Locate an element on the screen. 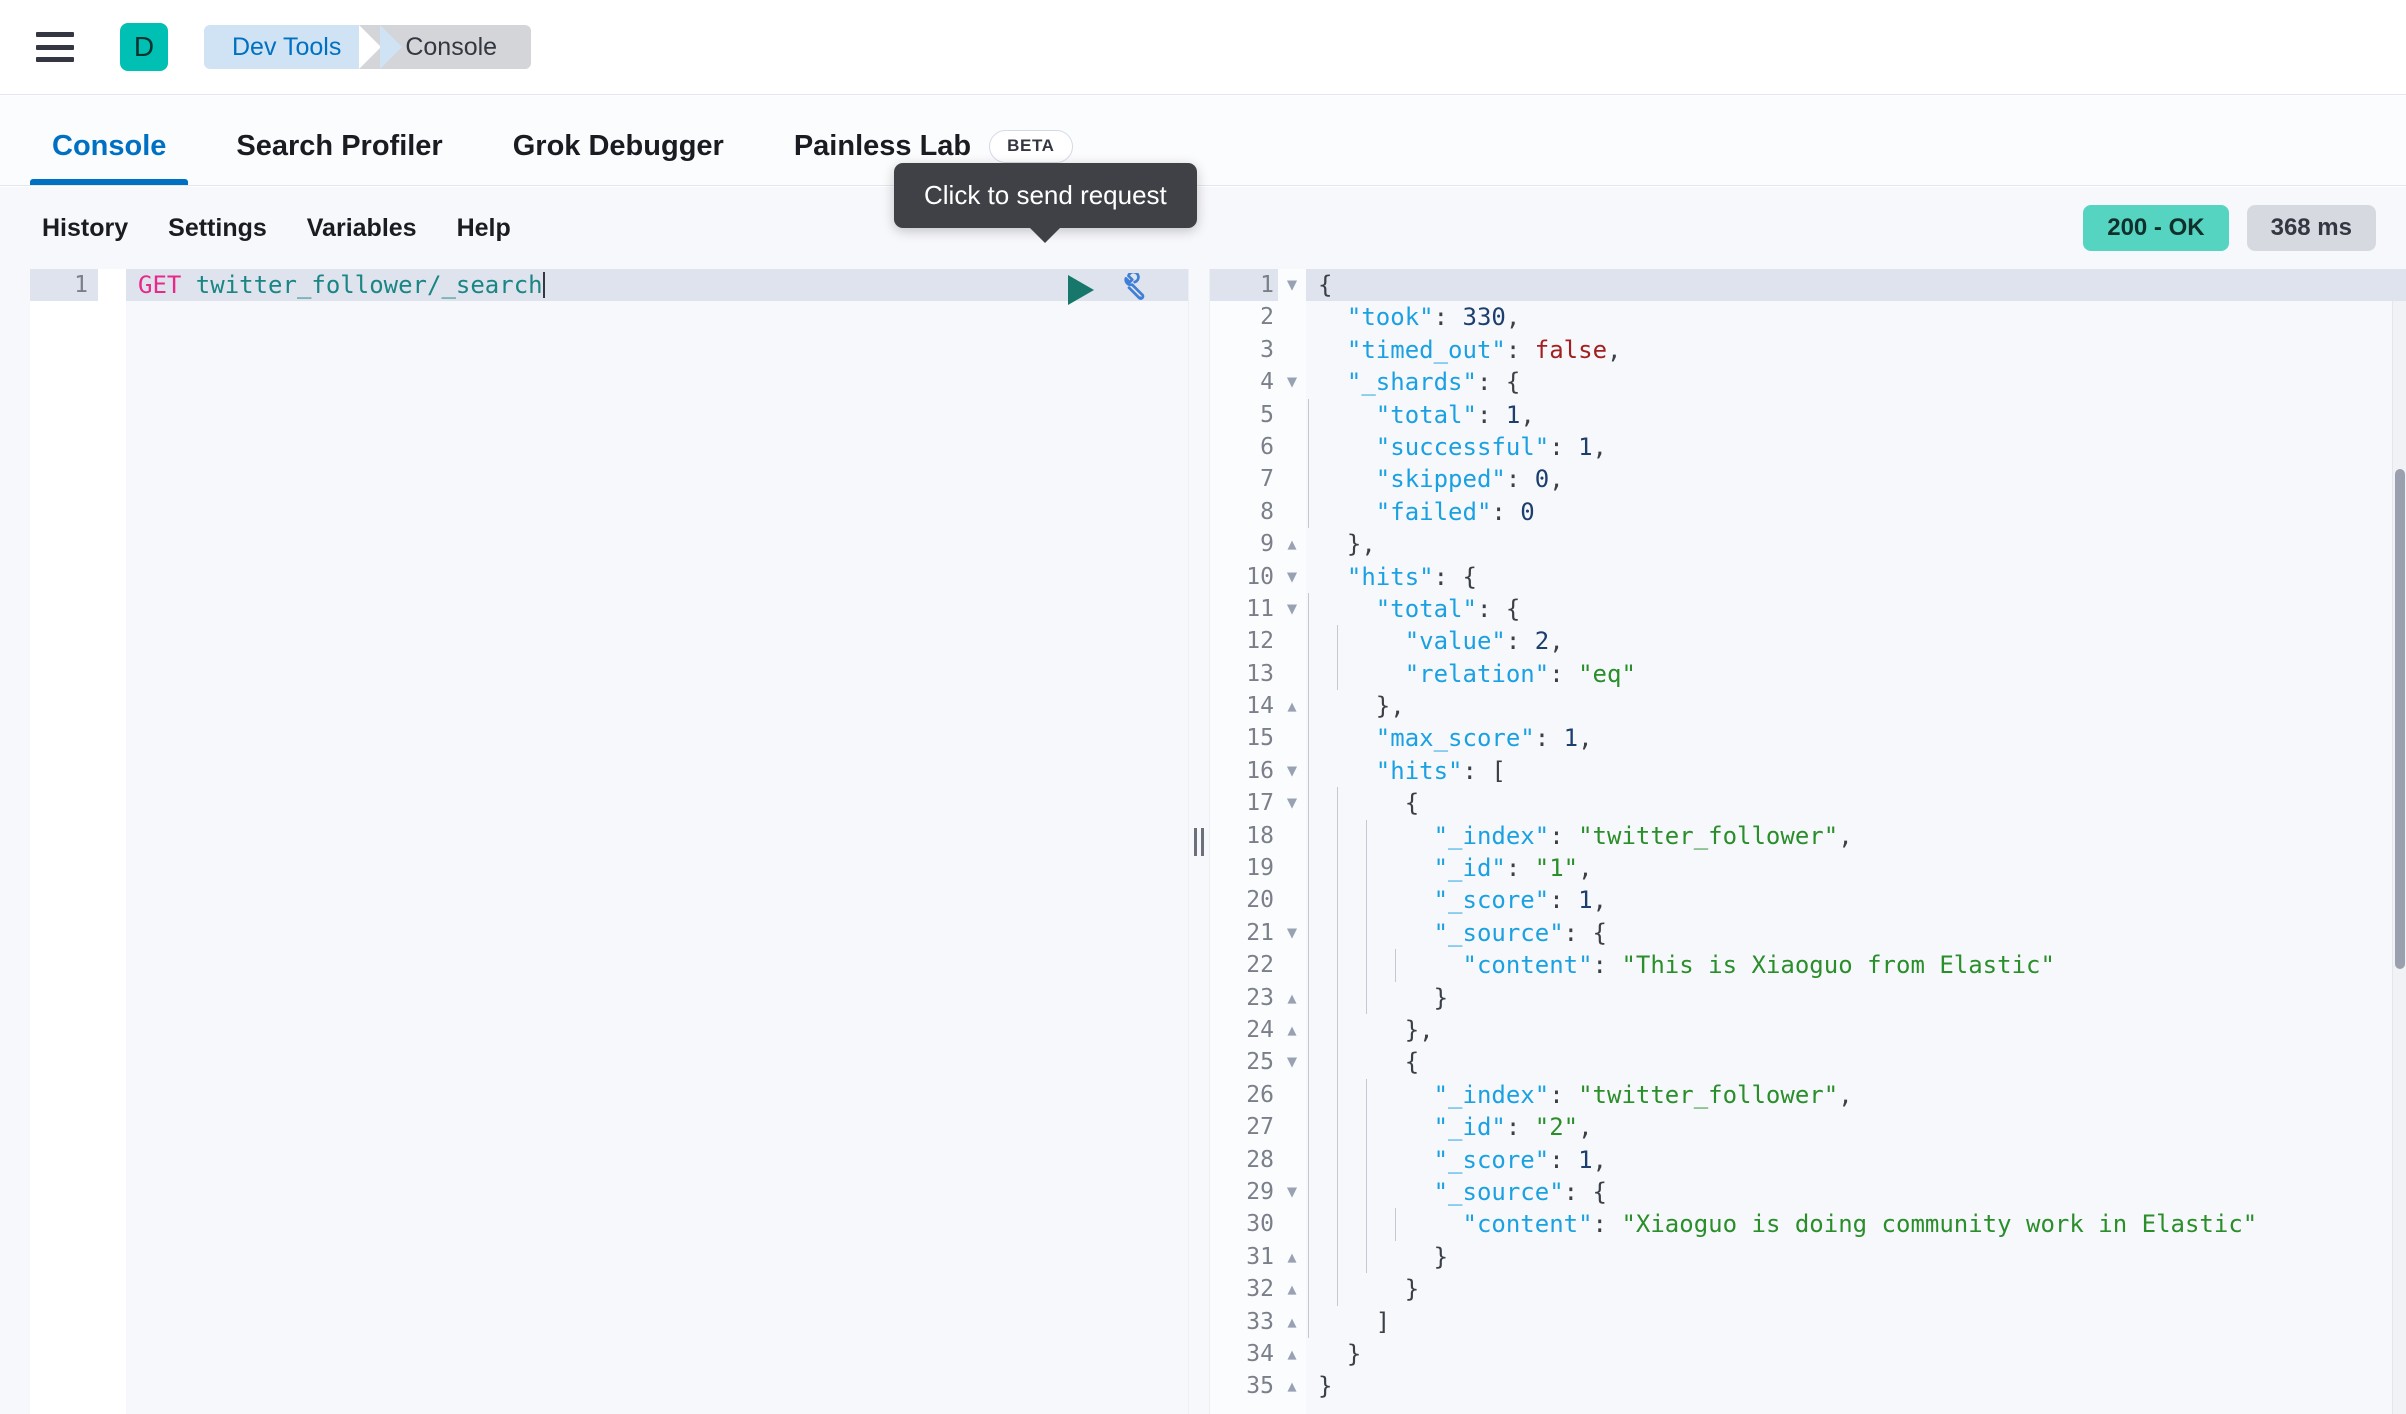 Image resolution: width=2406 pixels, height=1414 pixels. response-line-number: 32 is located at coordinates (1244, 1289).